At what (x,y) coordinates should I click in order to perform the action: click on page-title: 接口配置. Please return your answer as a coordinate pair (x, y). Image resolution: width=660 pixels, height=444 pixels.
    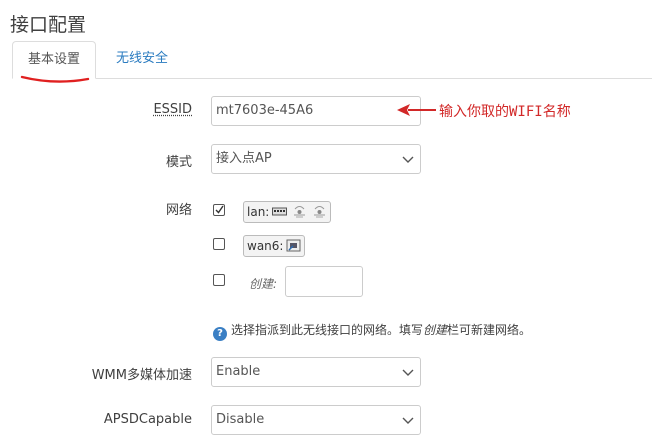
    Looking at the image, I should click on (48, 25).